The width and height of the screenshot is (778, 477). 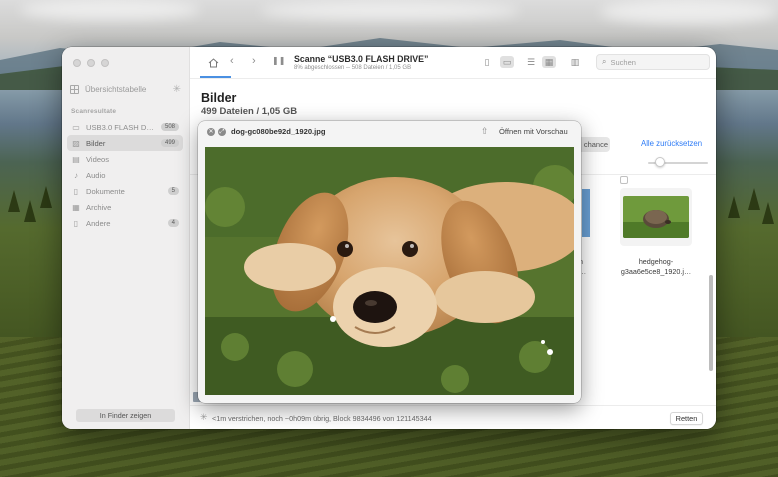 I want to click on forward-button: ›, so click(x=254, y=61).